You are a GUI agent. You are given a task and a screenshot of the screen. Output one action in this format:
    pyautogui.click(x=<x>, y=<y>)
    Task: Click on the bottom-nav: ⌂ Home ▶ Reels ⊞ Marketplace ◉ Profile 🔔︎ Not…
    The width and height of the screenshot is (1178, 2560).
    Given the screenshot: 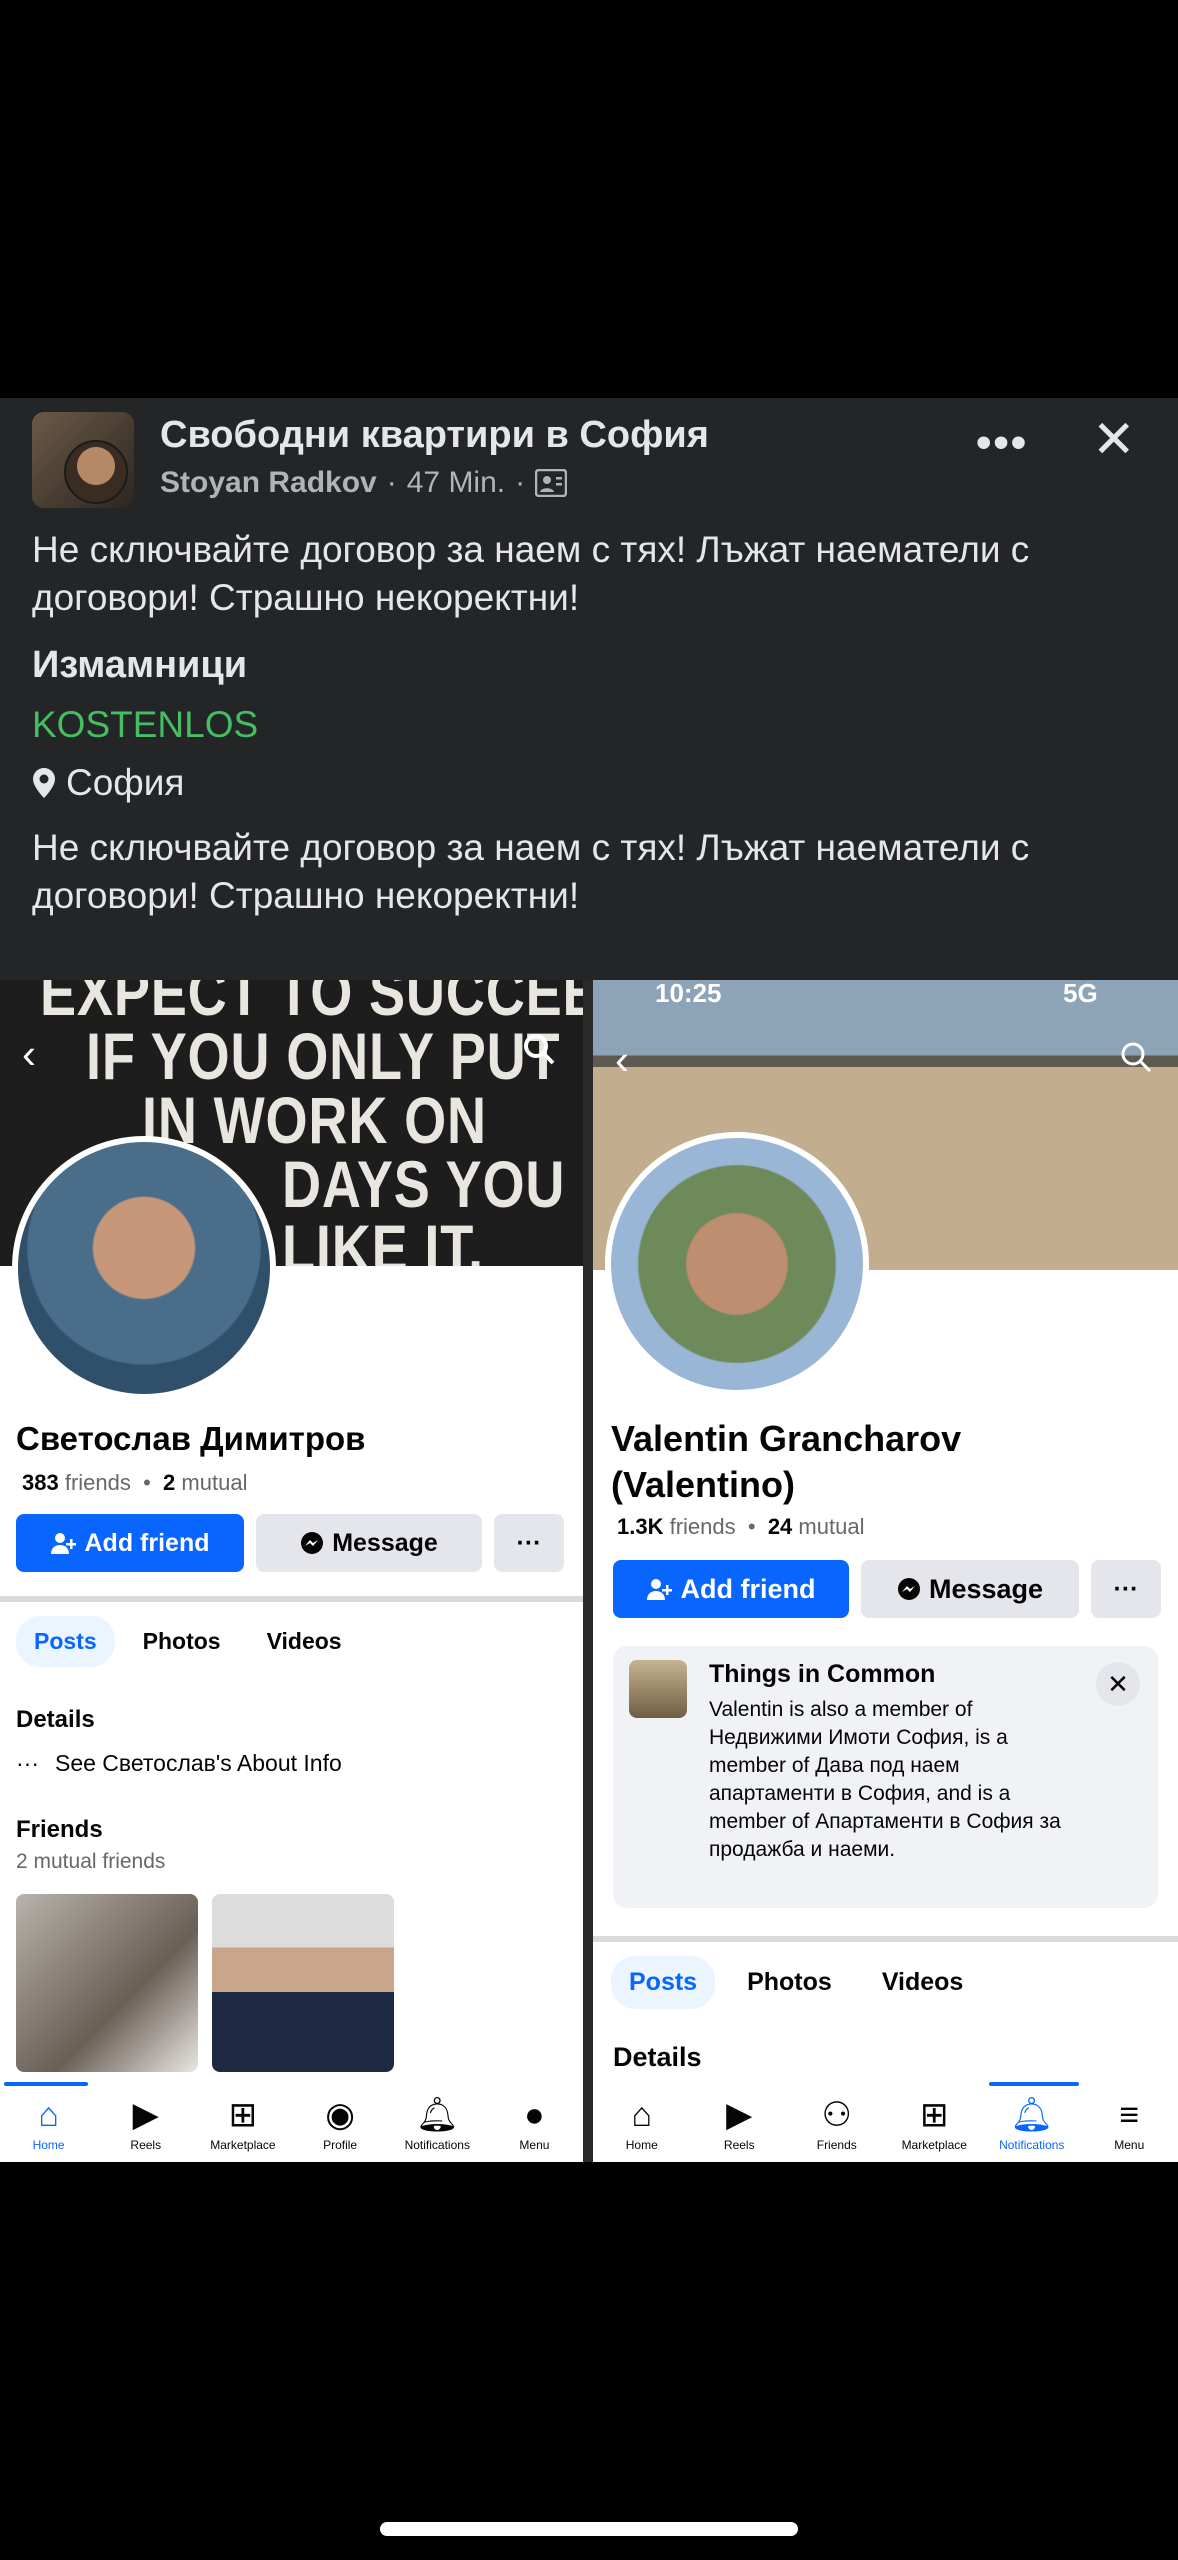 What is the action you would take?
    pyautogui.click(x=291, y=2122)
    